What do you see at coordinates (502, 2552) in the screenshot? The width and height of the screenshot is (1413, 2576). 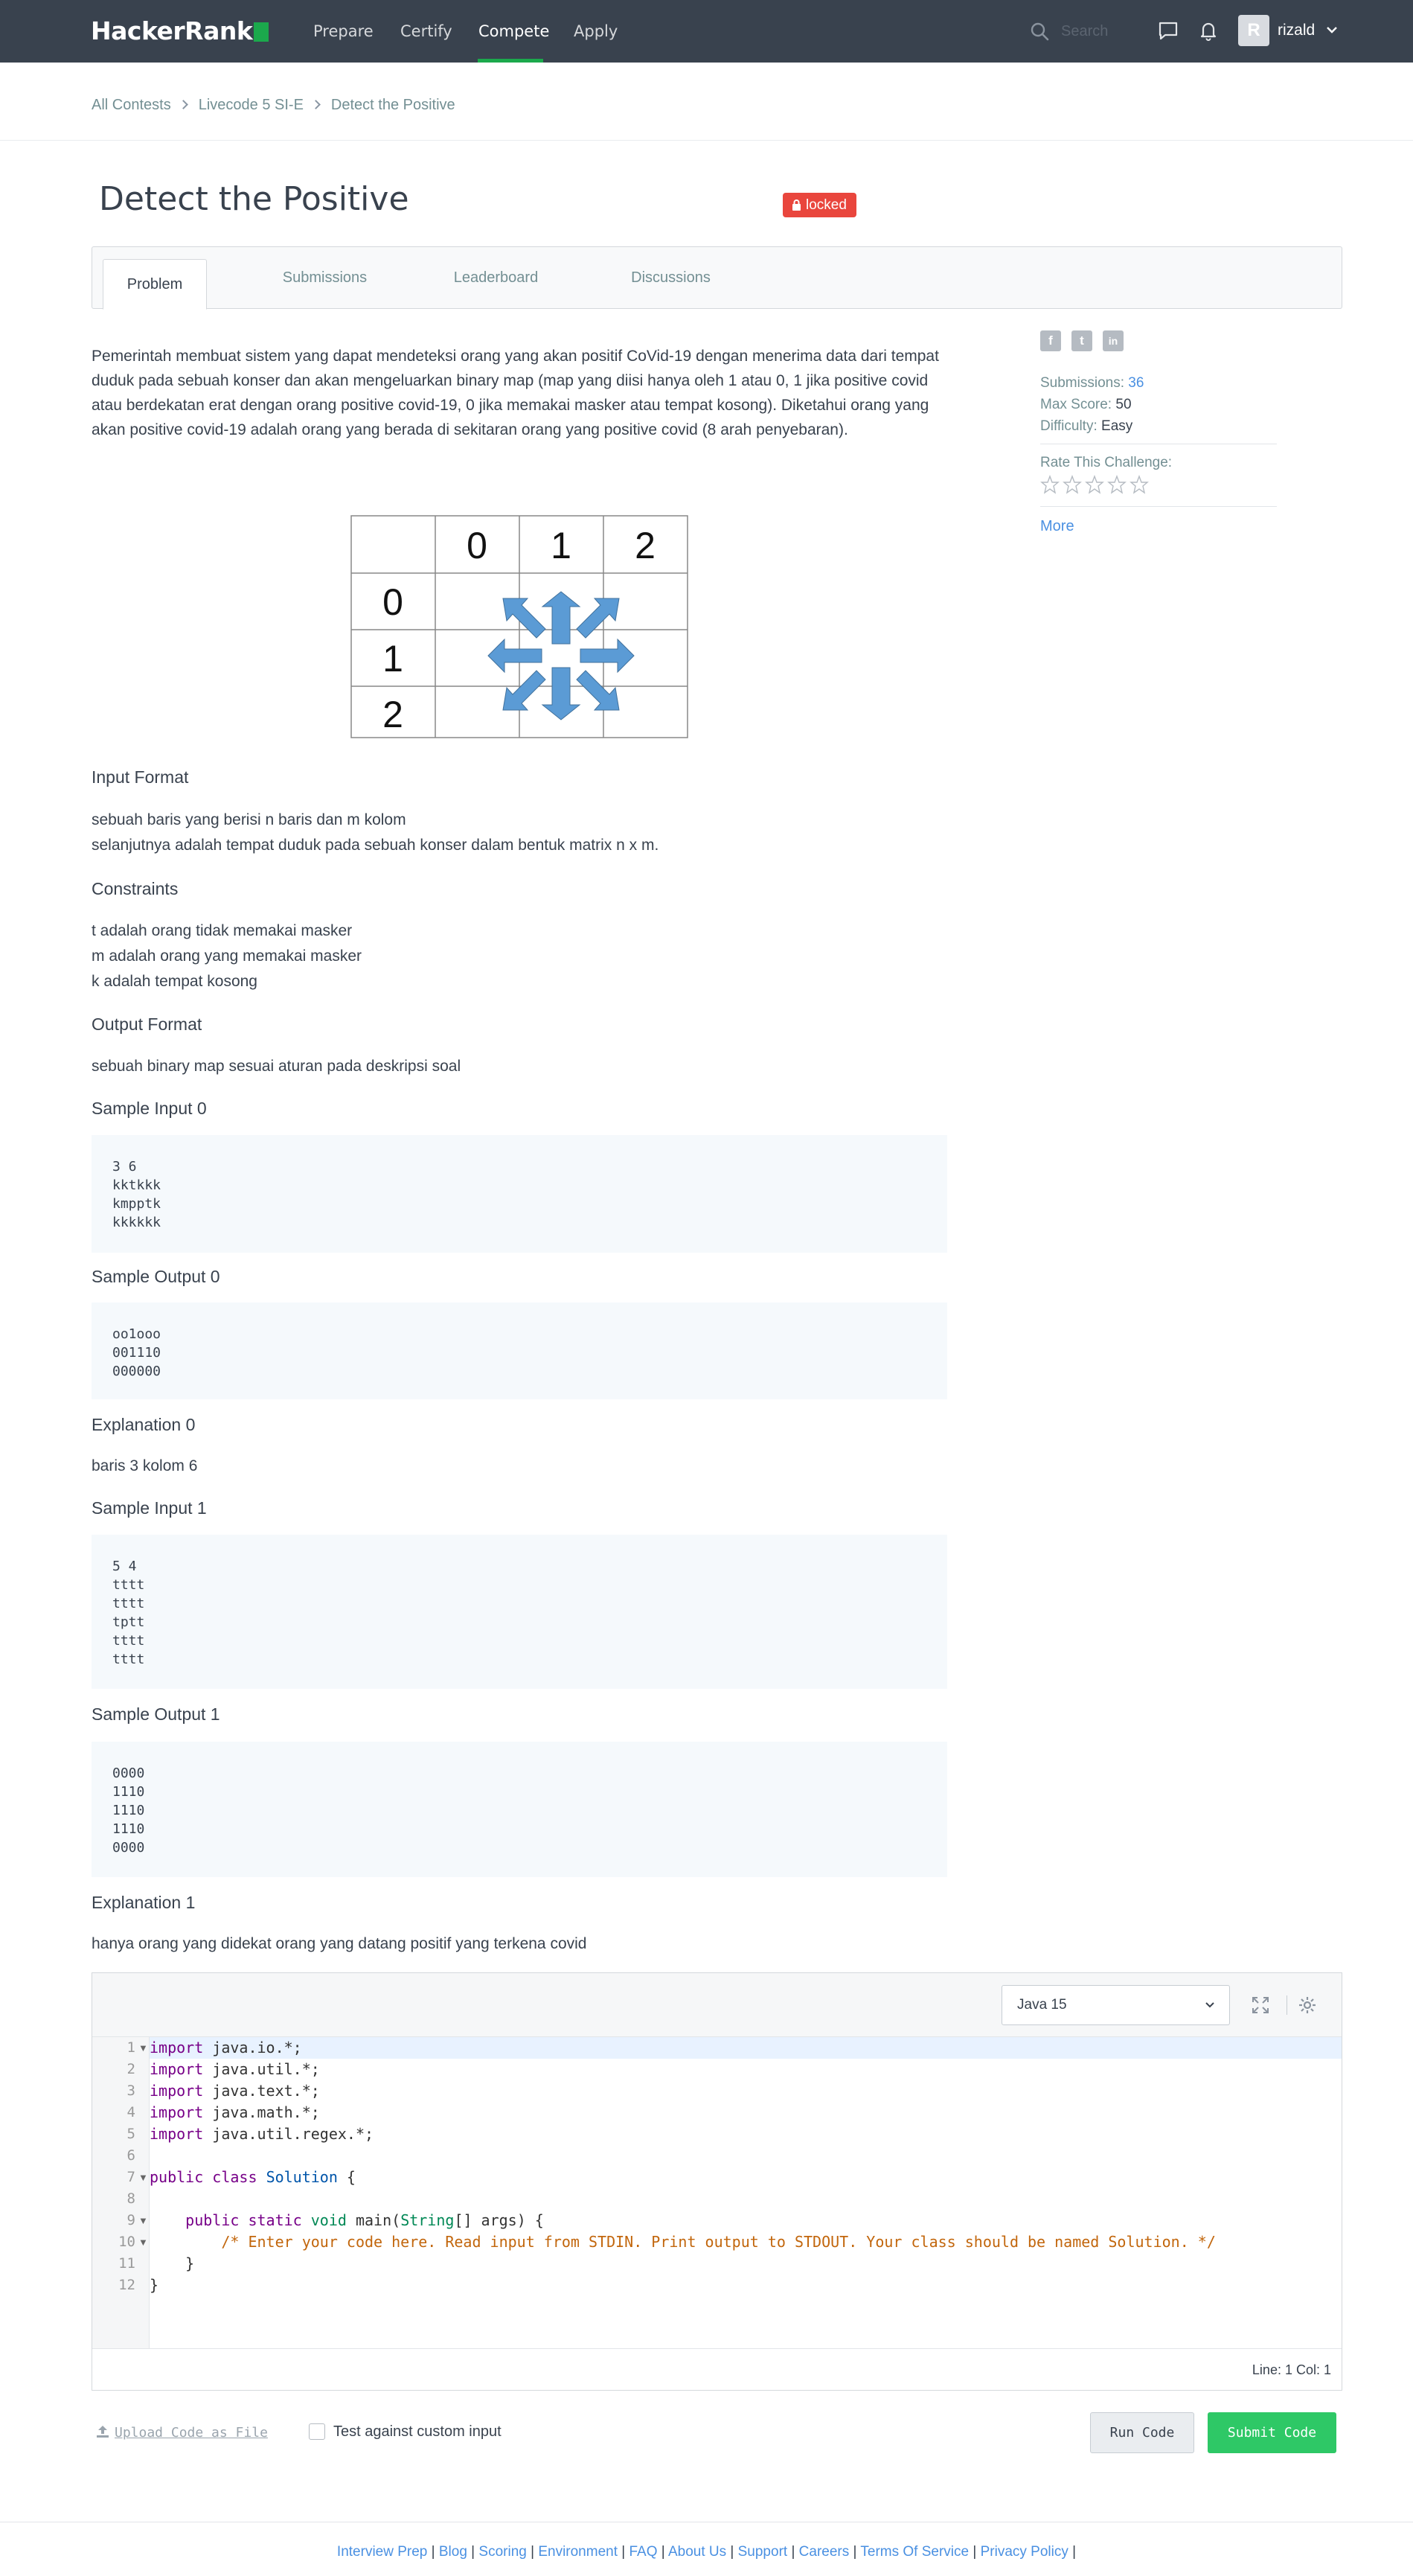 I see `footer-link-scoring: Scoring` at bounding box center [502, 2552].